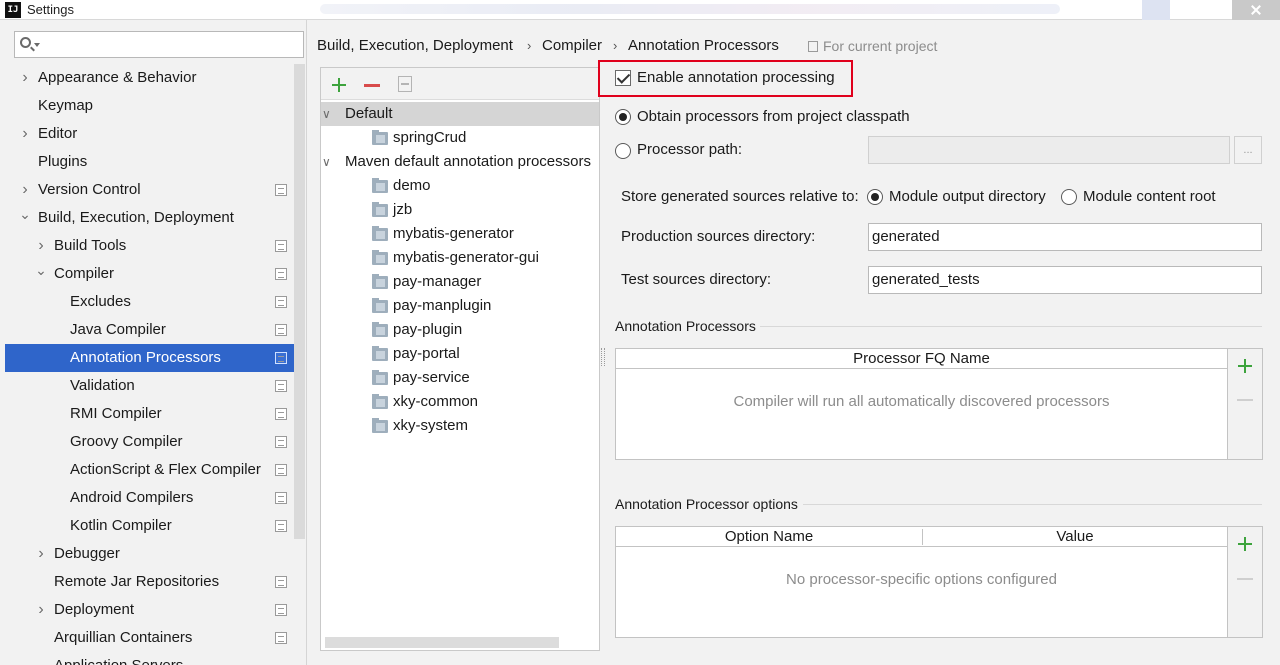 Image resolution: width=1280 pixels, height=665 pixels. I want to click on move-to-profile-icon, so click(405, 84).